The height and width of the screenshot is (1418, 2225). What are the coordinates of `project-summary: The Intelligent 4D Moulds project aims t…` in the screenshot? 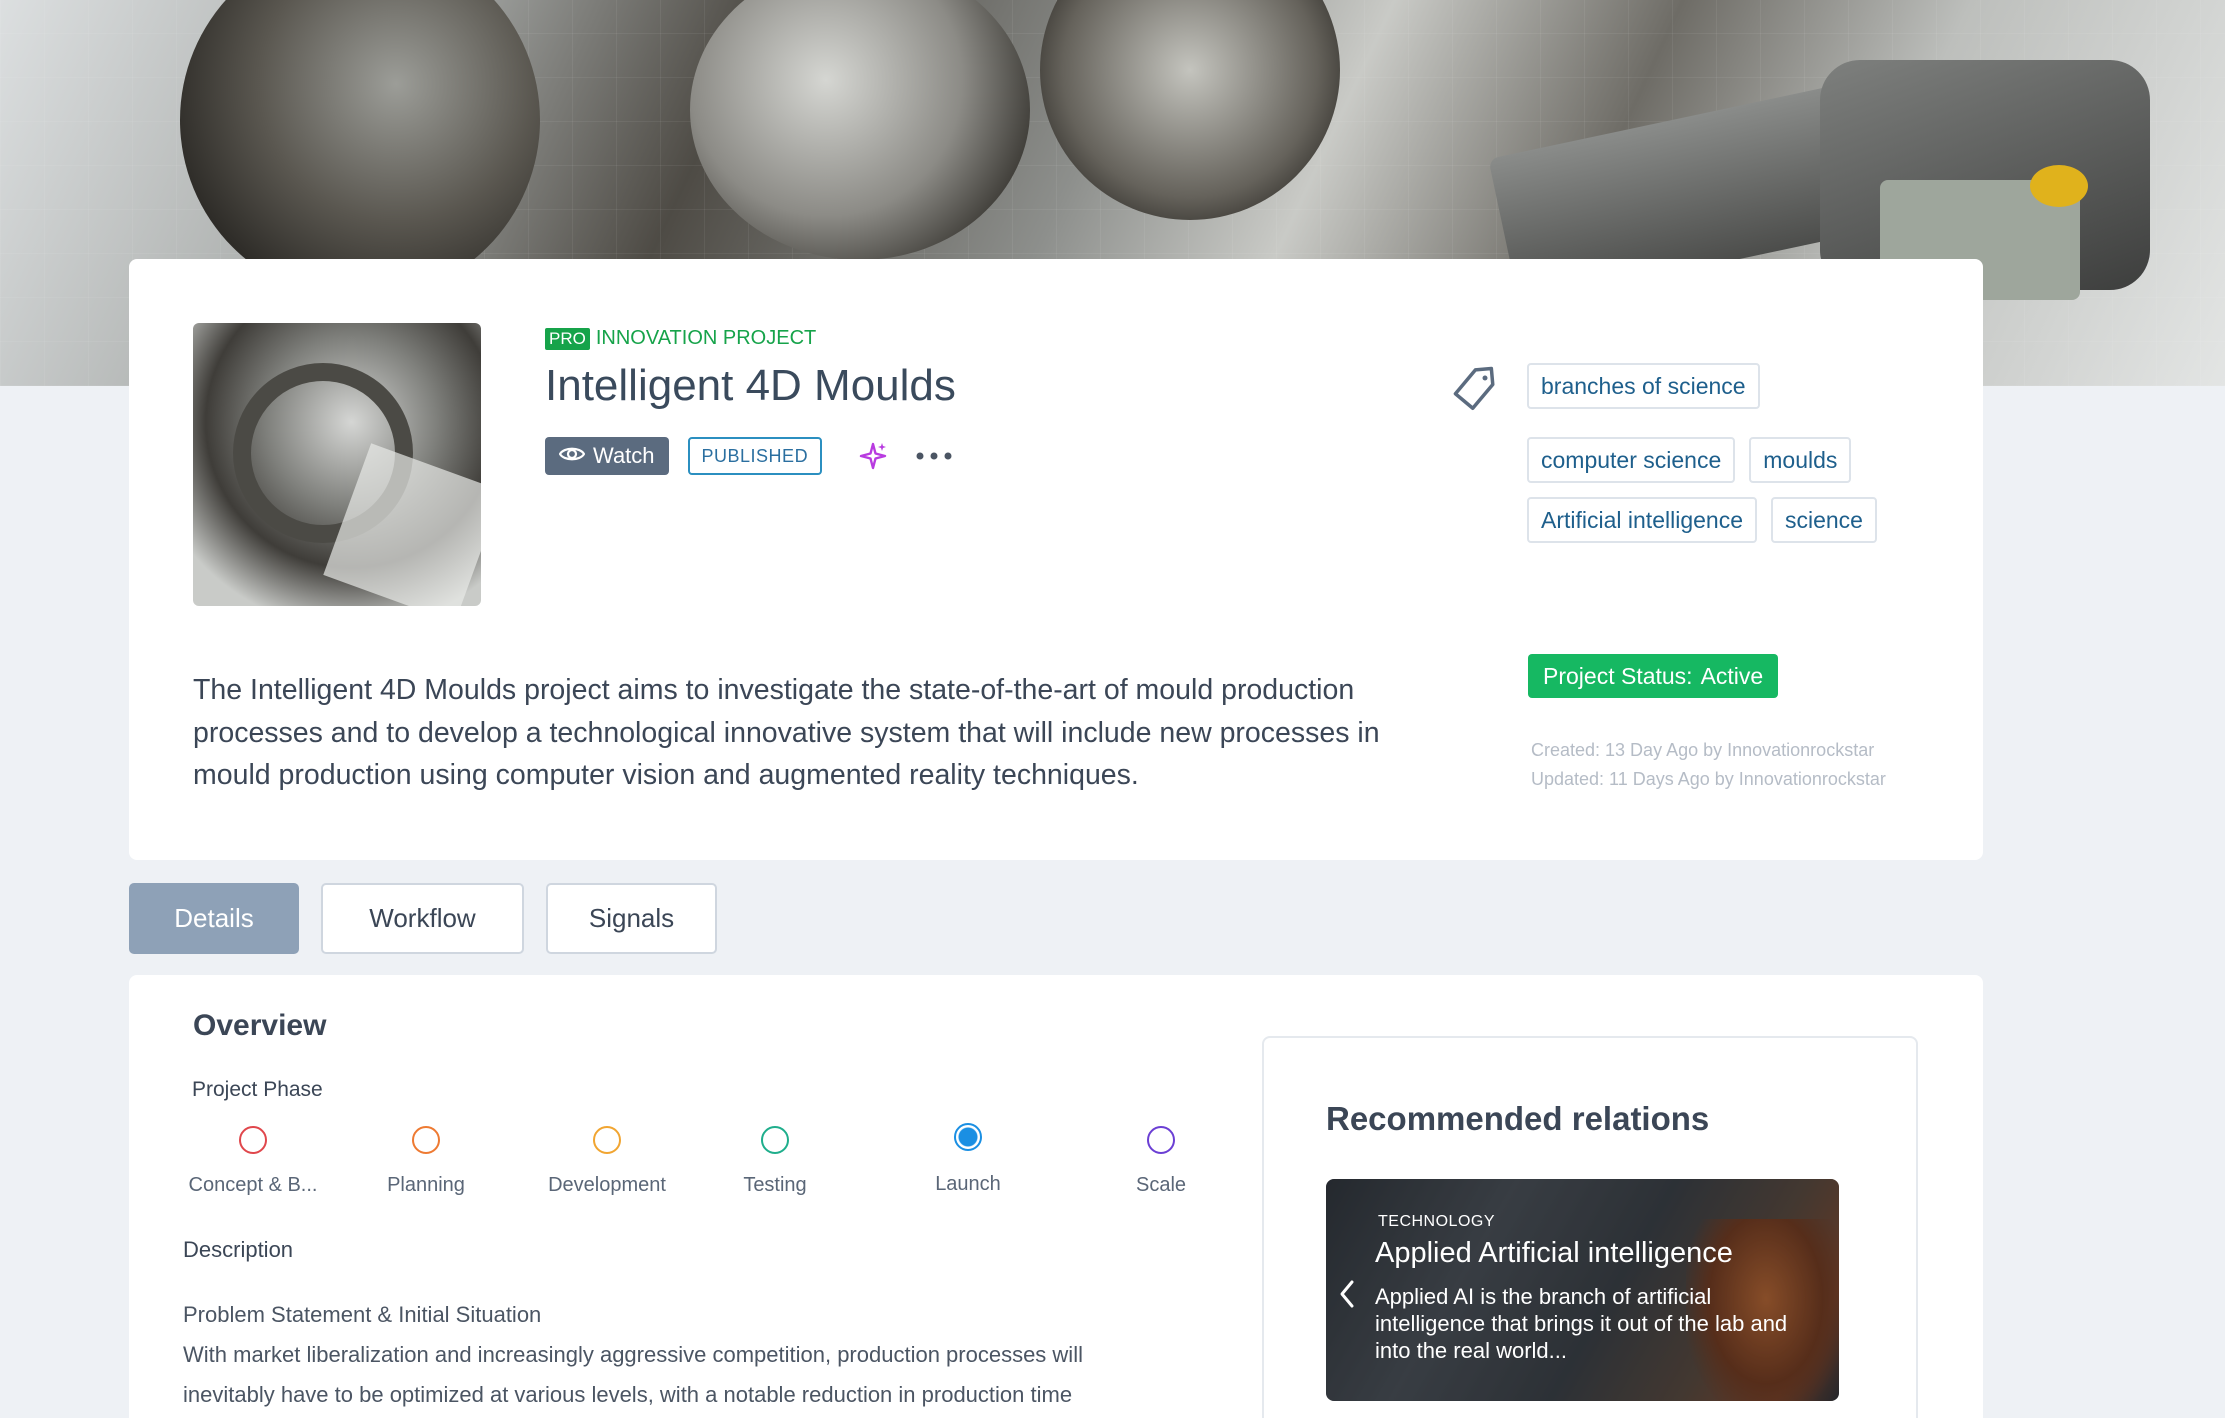 It's located at (786, 732).